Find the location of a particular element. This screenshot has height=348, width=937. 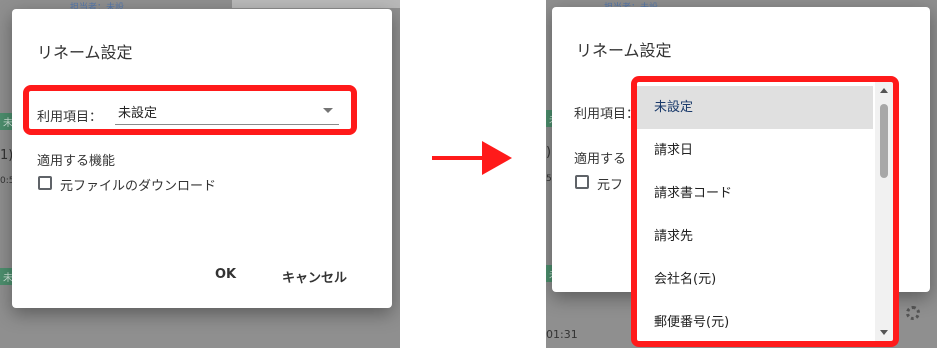

highlight-box-select is located at coordinates (190, 110).